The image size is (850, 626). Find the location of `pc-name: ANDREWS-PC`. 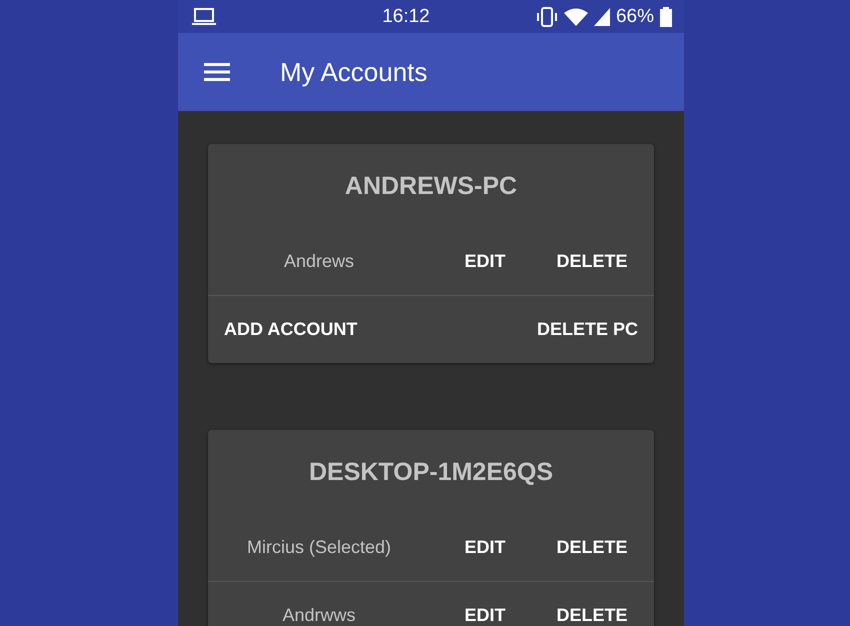

pc-name: ANDREWS-PC is located at coordinates (431, 186).